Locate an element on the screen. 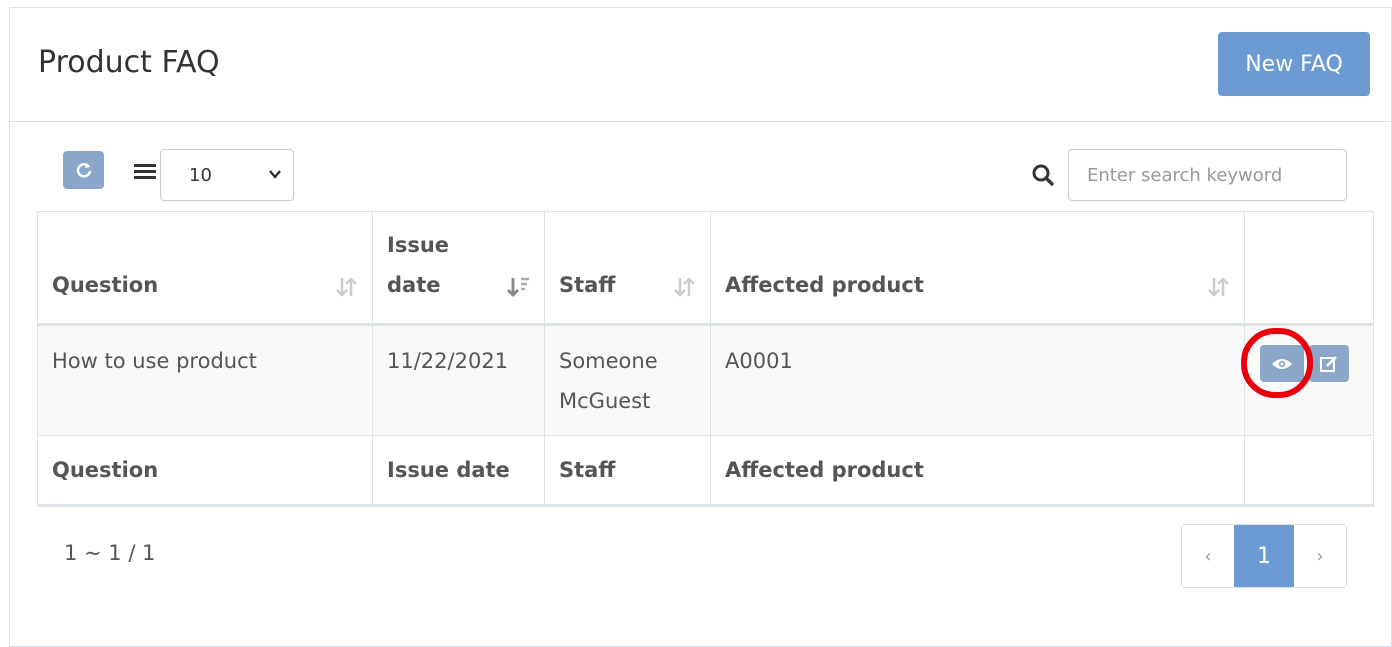 The image size is (1392, 647). cell-staff: Someone McGuest is located at coordinates (627, 380).